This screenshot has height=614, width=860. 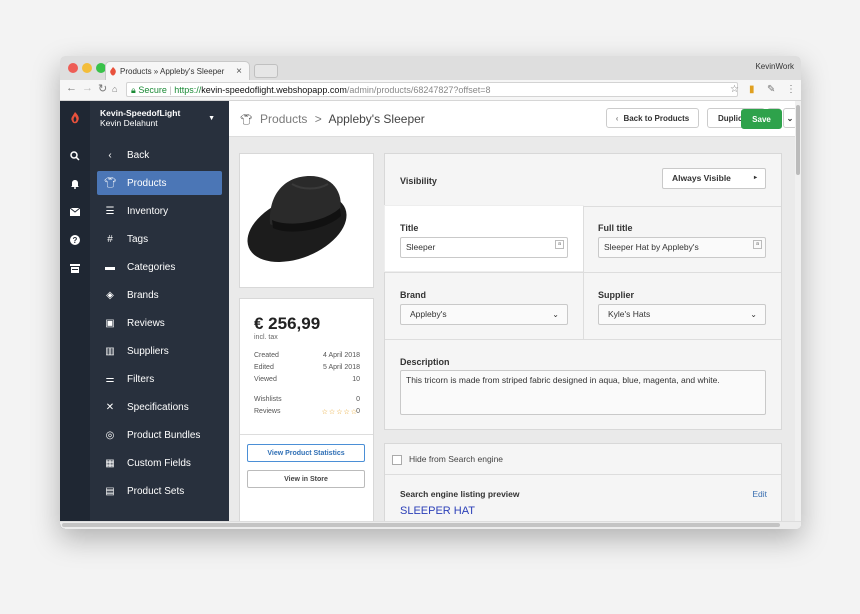 What do you see at coordinates (211, 118) in the screenshot?
I see `caret-down-icon: ▼` at bounding box center [211, 118].